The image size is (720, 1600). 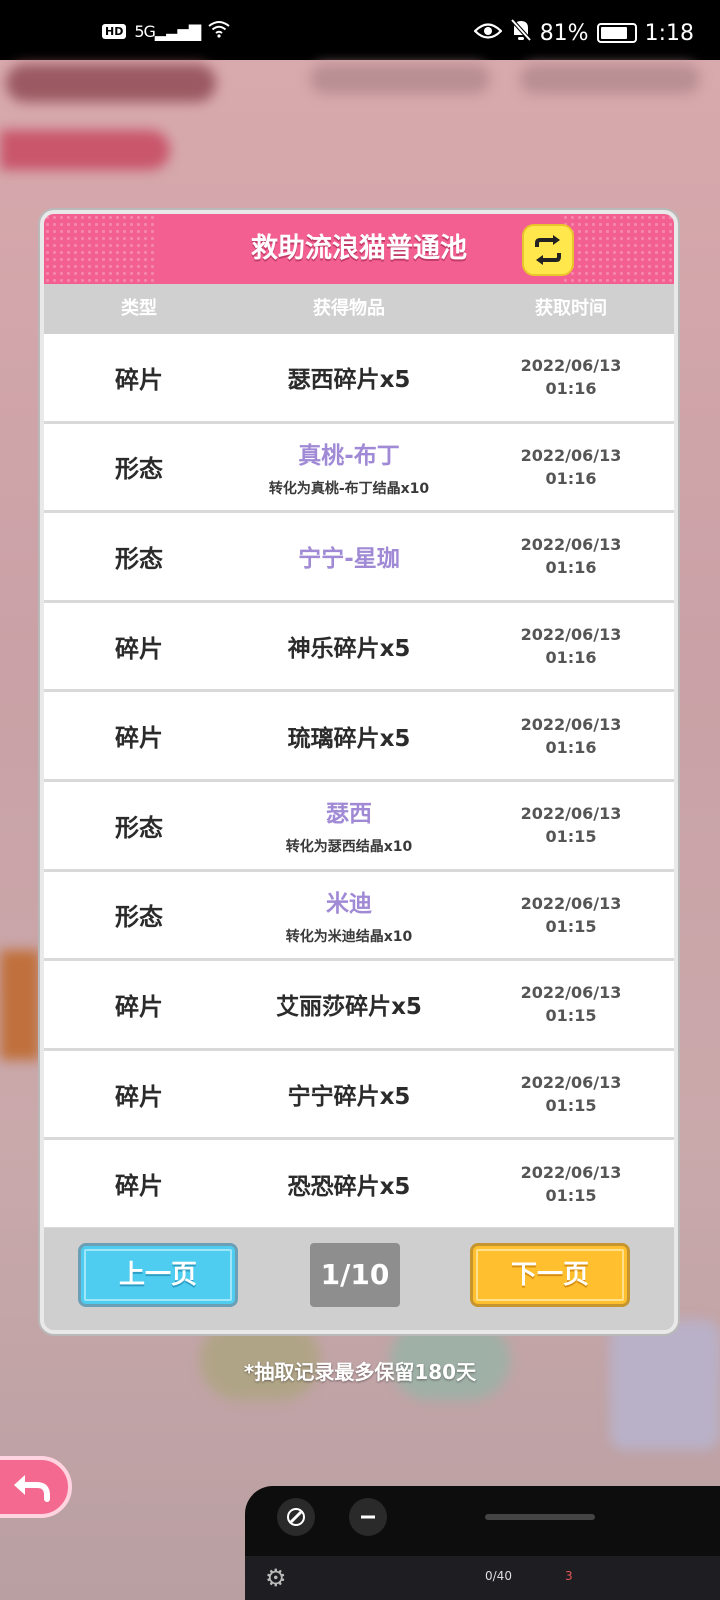 I want to click on table-row: 形态 瑟西转化为瑟西结晶x10 2022/06/13 01:15, so click(x=359, y=826).